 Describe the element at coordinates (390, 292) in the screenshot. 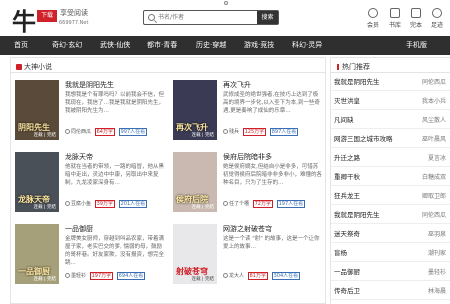

I see `rank-item: 传奇后卫 林海晨` at that location.